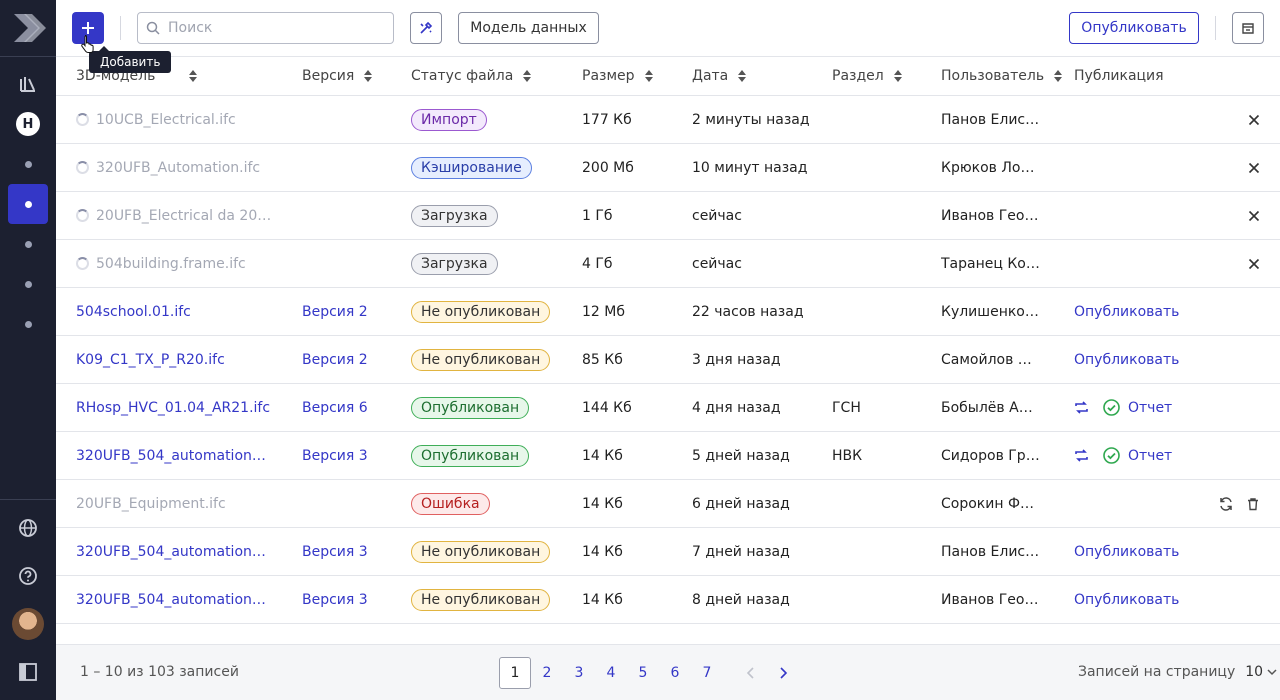  Describe the element at coordinates (528, 28) in the screenshot. I see `data-model-button: Модель данных` at that location.